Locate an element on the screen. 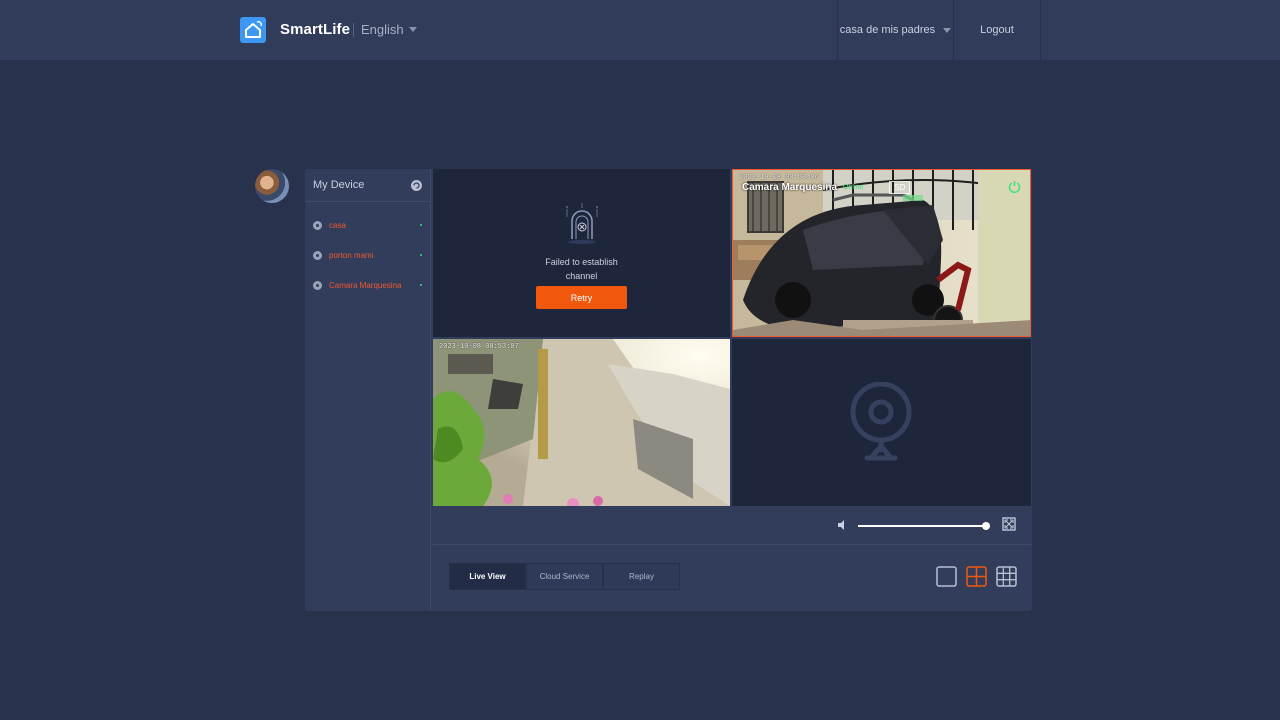 Image resolution: width=1280 pixels, height=720 pixels. connection-failed-icon is located at coordinates (581, 223).